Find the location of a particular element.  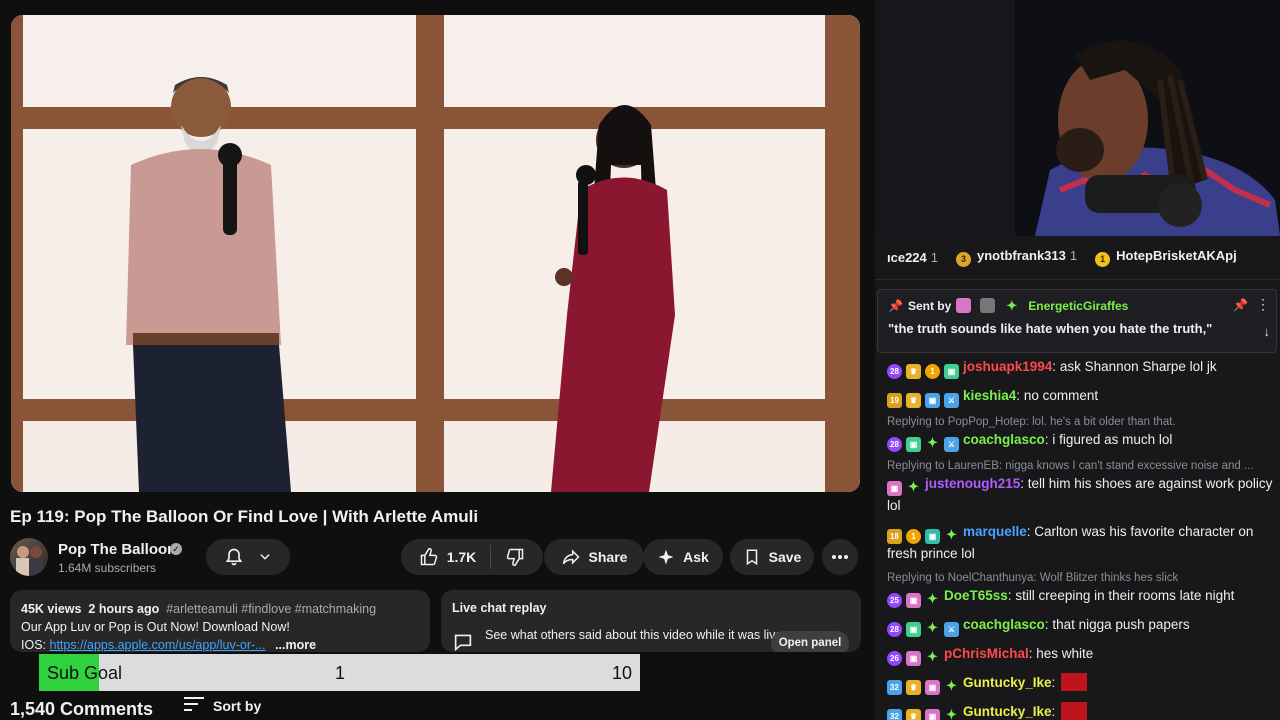

chat-message: 26 ▣ ✦ pChrisMichal: hes white is located at coordinates (1081, 655).